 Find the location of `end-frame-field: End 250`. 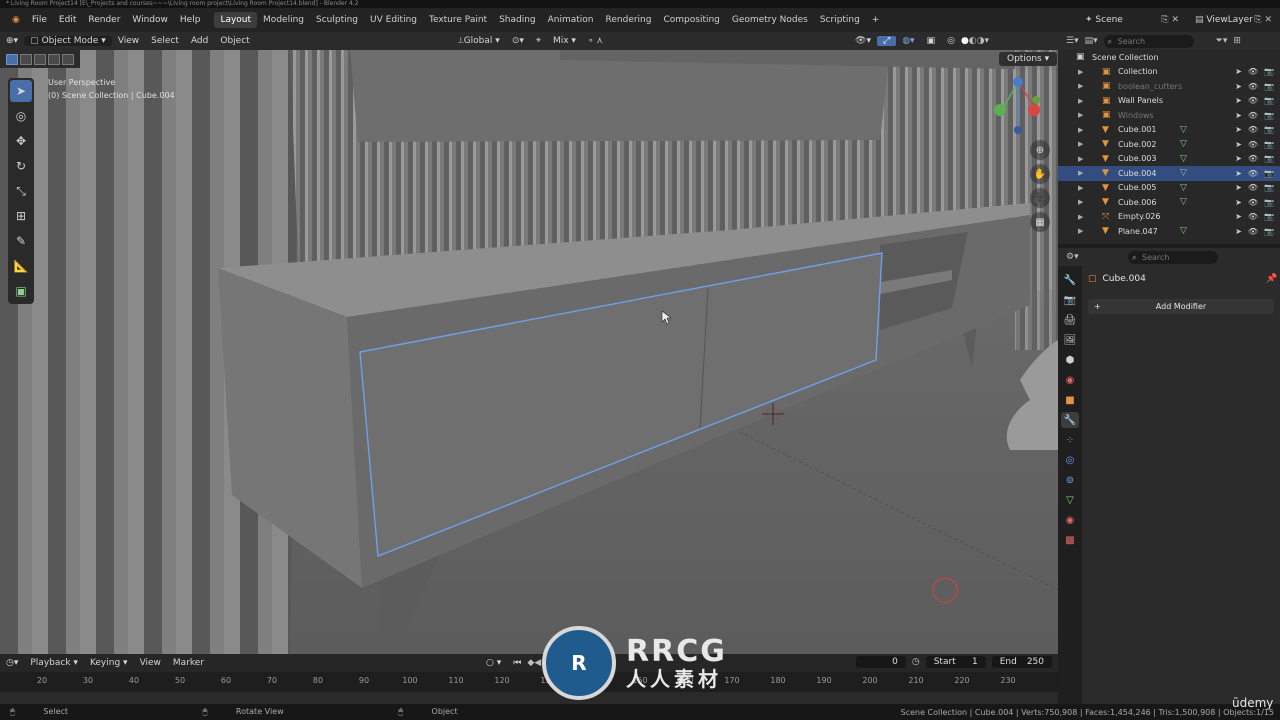

end-frame-field: End 250 is located at coordinates (1021, 662).